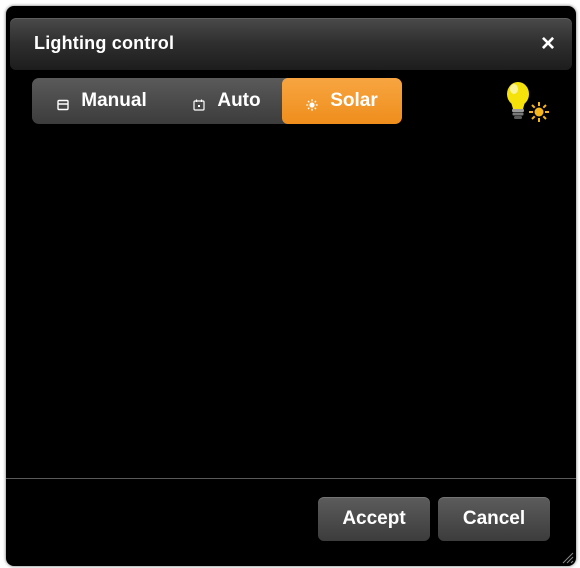 This screenshot has height=568, width=580. Describe the element at coordinates (527, 102) in the screenshot. I see `lightbulb-sun-icon` at that location.